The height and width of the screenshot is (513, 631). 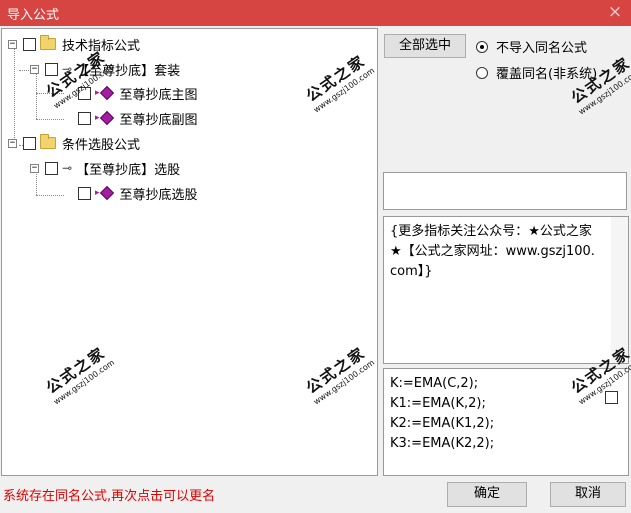 I want to click on radio-skip-duplicates: 不导入同名公式, so click(x=531, y=46).